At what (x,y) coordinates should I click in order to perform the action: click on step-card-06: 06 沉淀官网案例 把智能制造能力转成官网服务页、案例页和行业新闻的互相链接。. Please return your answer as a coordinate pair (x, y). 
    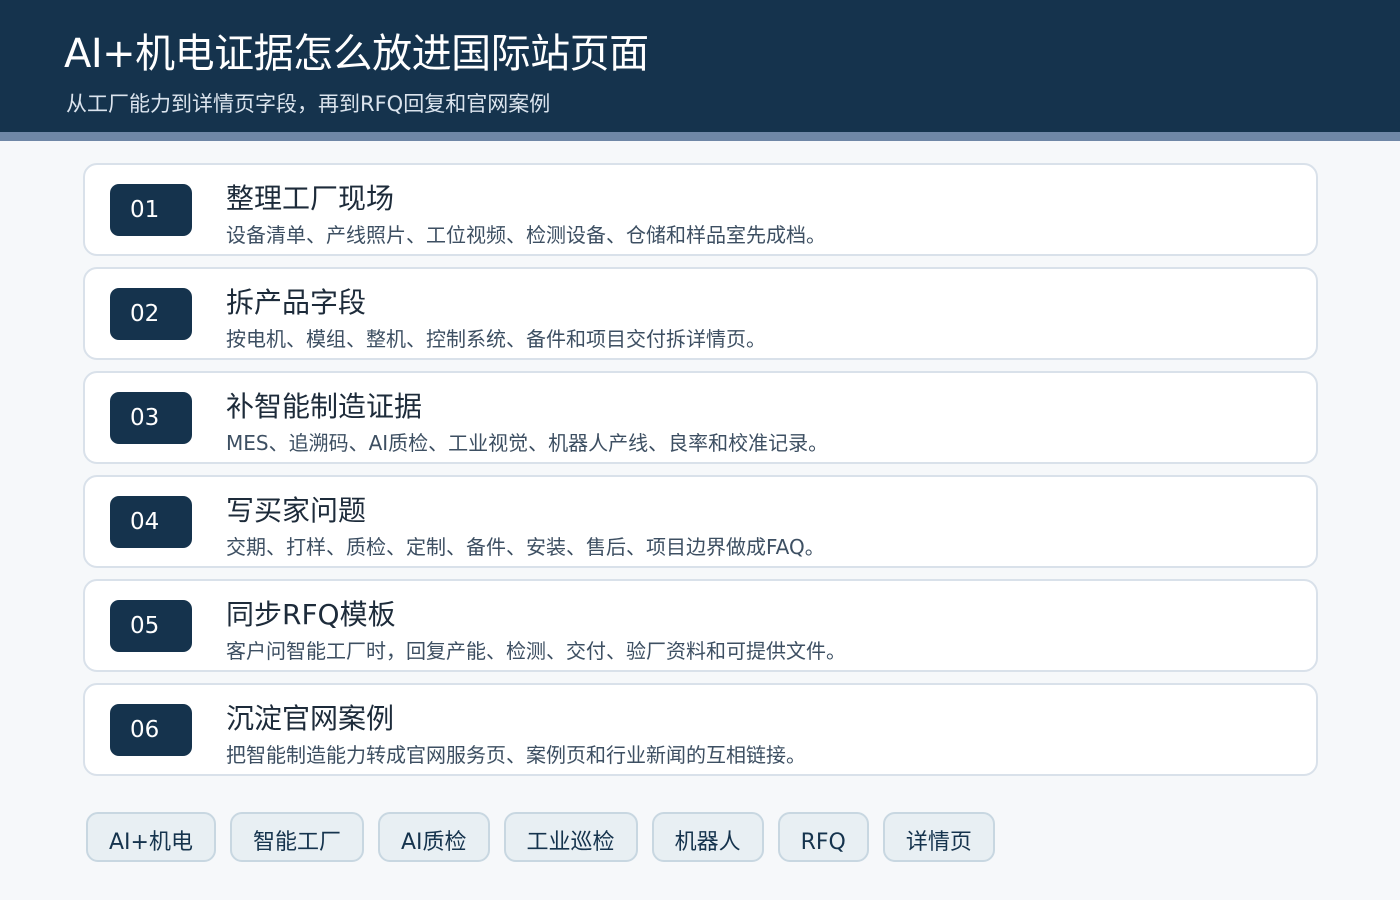
    Looking at the image, I should click on (700, 729).